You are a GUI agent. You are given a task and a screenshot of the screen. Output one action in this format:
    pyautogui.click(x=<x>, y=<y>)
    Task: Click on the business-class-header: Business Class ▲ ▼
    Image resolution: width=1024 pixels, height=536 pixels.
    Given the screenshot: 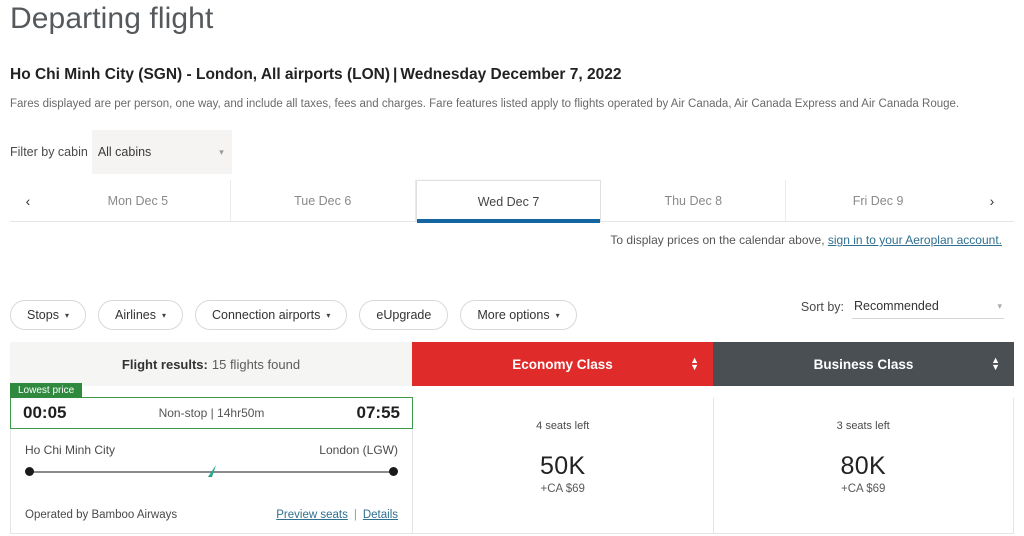 What is the action you would take?
    pyautogui.click(x=863, y=364)
    